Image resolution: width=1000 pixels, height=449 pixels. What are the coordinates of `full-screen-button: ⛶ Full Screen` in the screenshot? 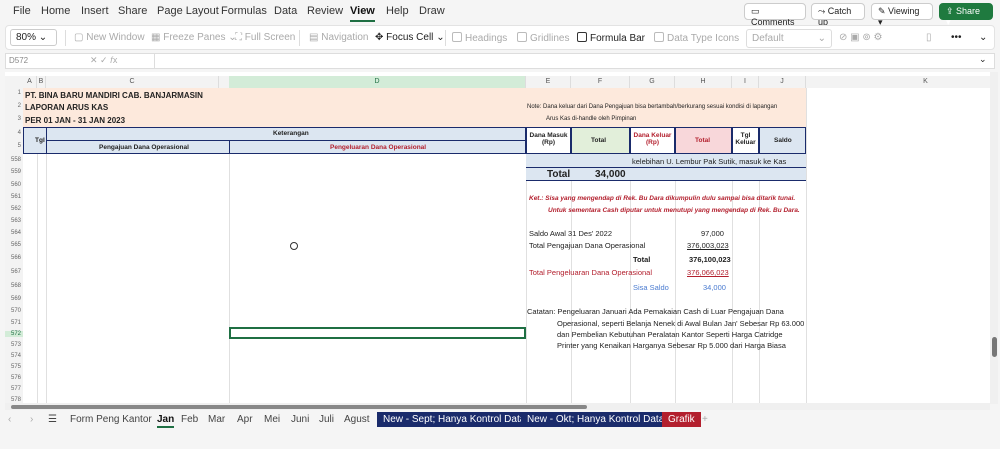 It's located at (265, 37).